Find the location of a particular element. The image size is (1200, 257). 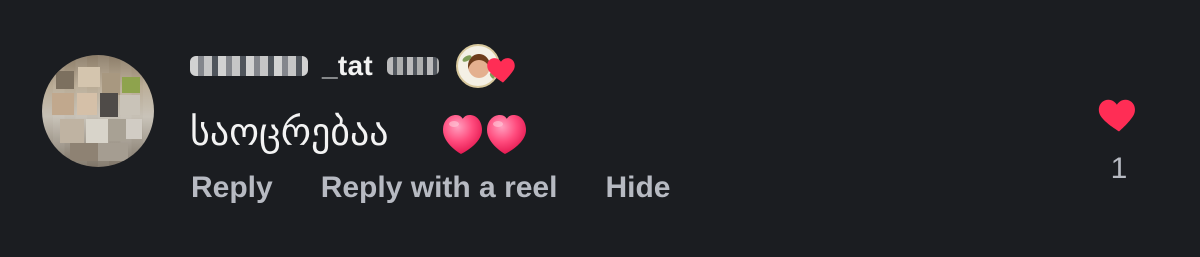

username-redacted is located at coordinates (249, 66).